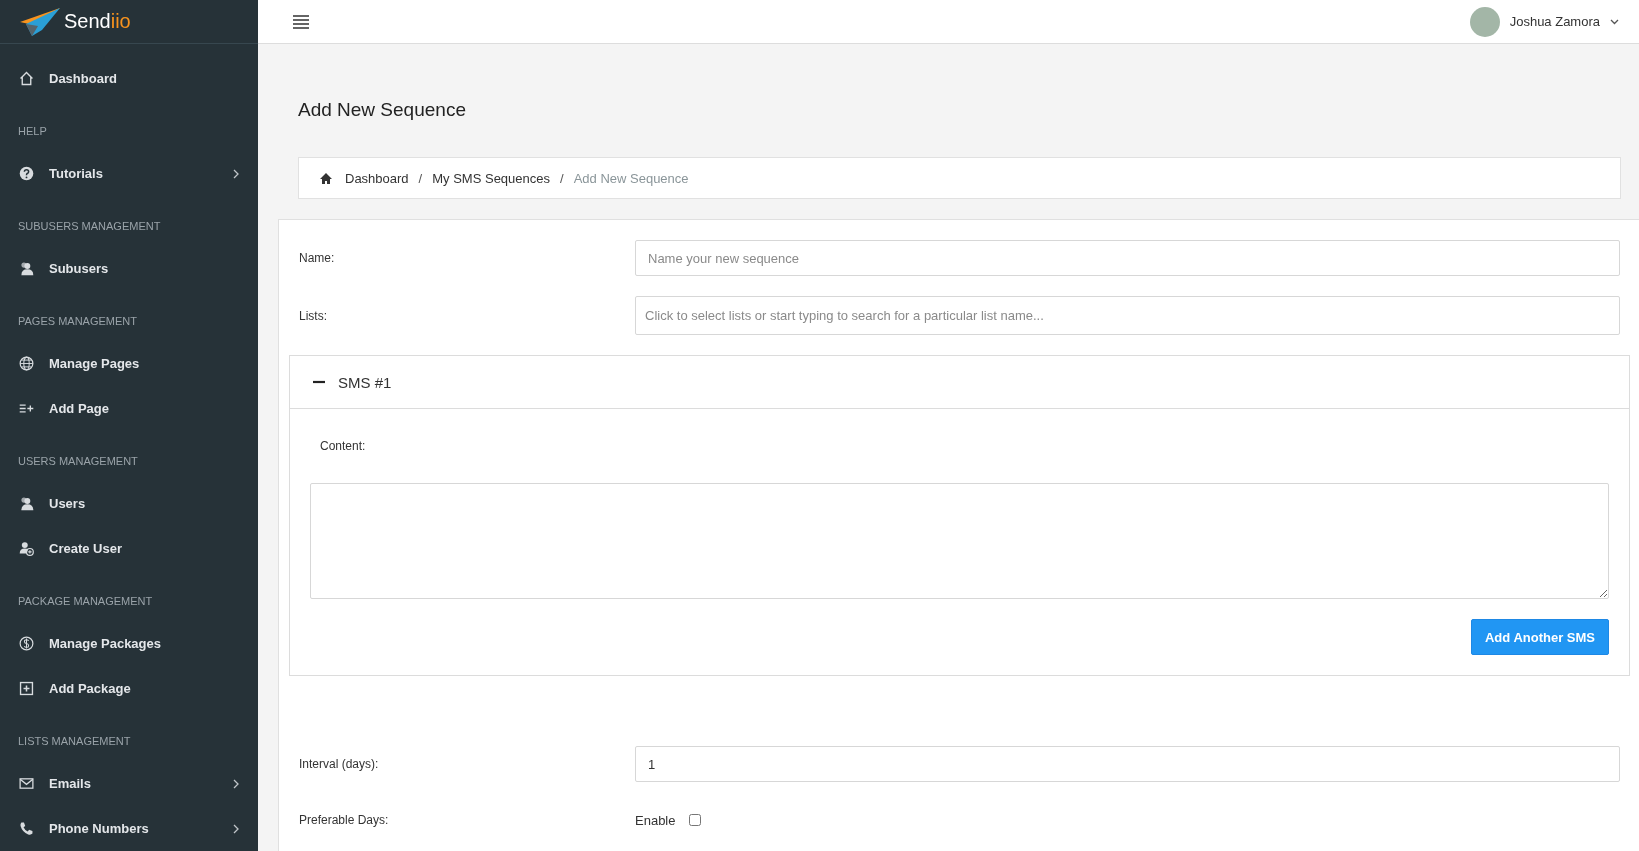  I want to click on checkbox-label: Enable, so click(655, 820).